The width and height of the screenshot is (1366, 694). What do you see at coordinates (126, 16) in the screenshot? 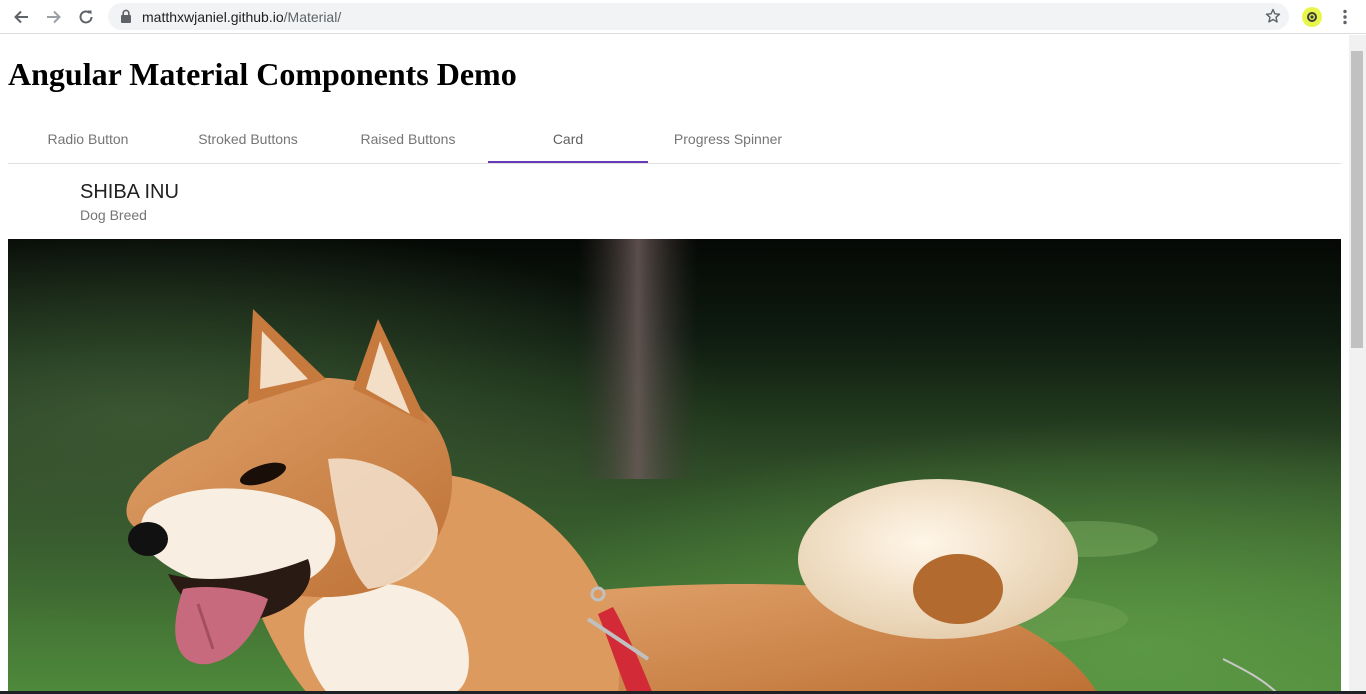
I see `lock-icon` at bounding box center [126, 16].